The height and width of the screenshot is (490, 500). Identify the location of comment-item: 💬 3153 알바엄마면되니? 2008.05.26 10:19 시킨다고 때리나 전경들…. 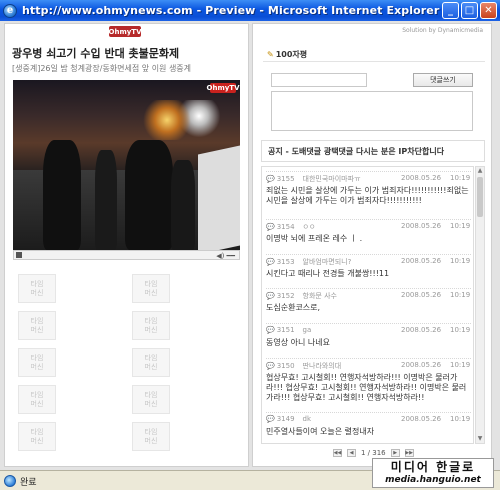
(368, 266).